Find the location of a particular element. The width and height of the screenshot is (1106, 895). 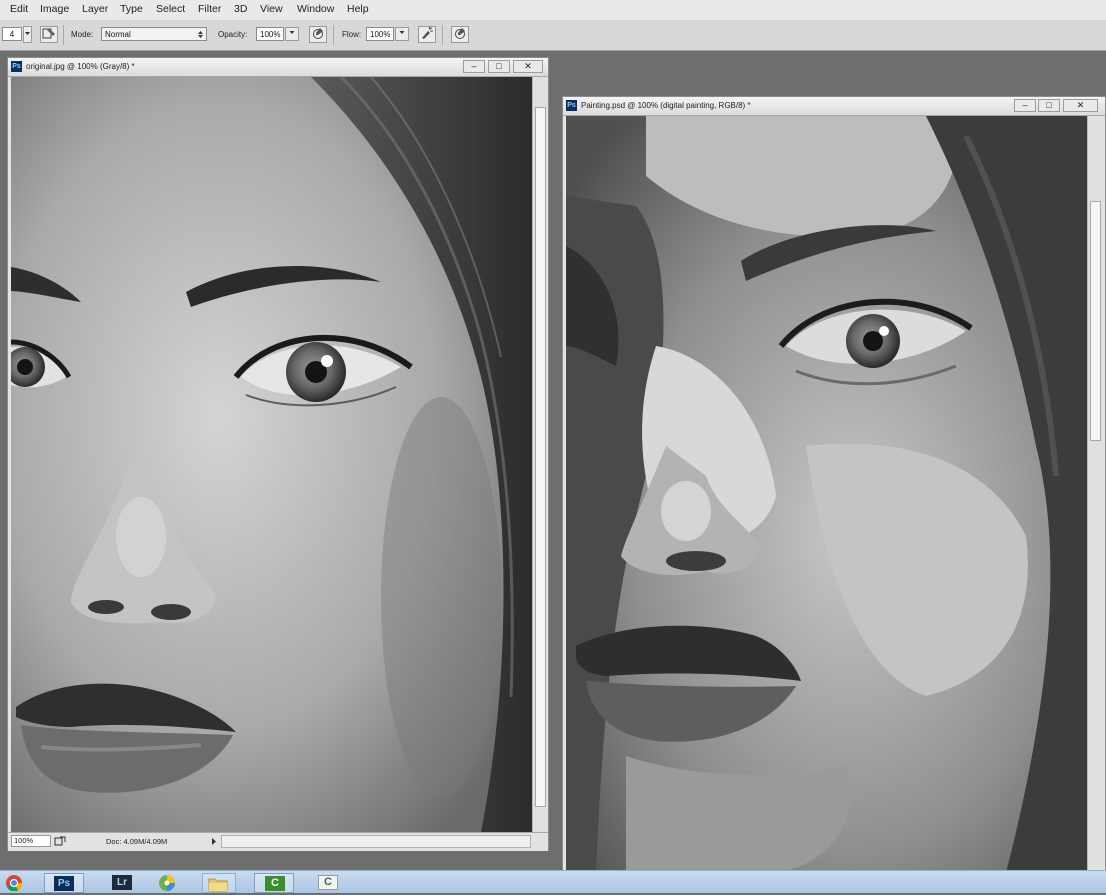

mode-value: Normal is located at coordinates (118, 34).